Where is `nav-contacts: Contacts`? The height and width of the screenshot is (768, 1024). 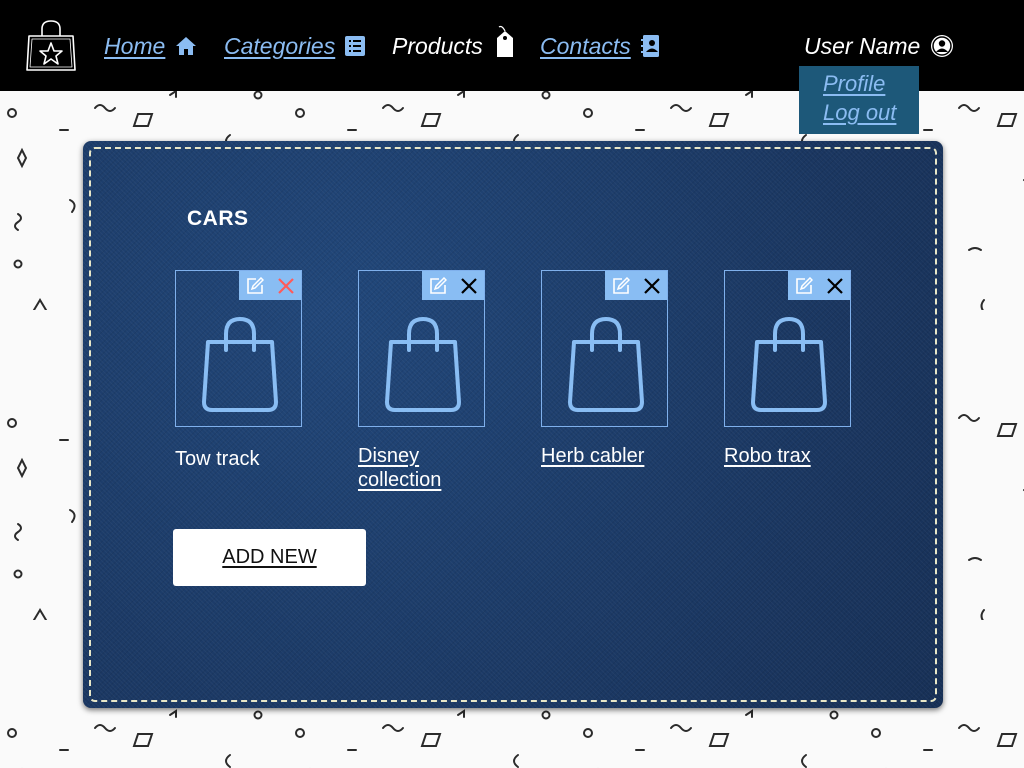 nav-contacts: Contacts is located at coordinates (600, 46).